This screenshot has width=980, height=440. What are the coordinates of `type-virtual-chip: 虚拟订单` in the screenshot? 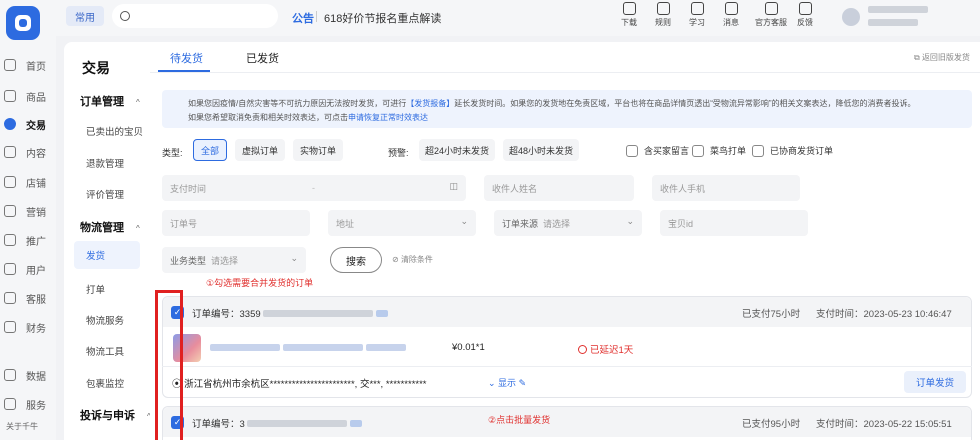 It's located at (260, 150).